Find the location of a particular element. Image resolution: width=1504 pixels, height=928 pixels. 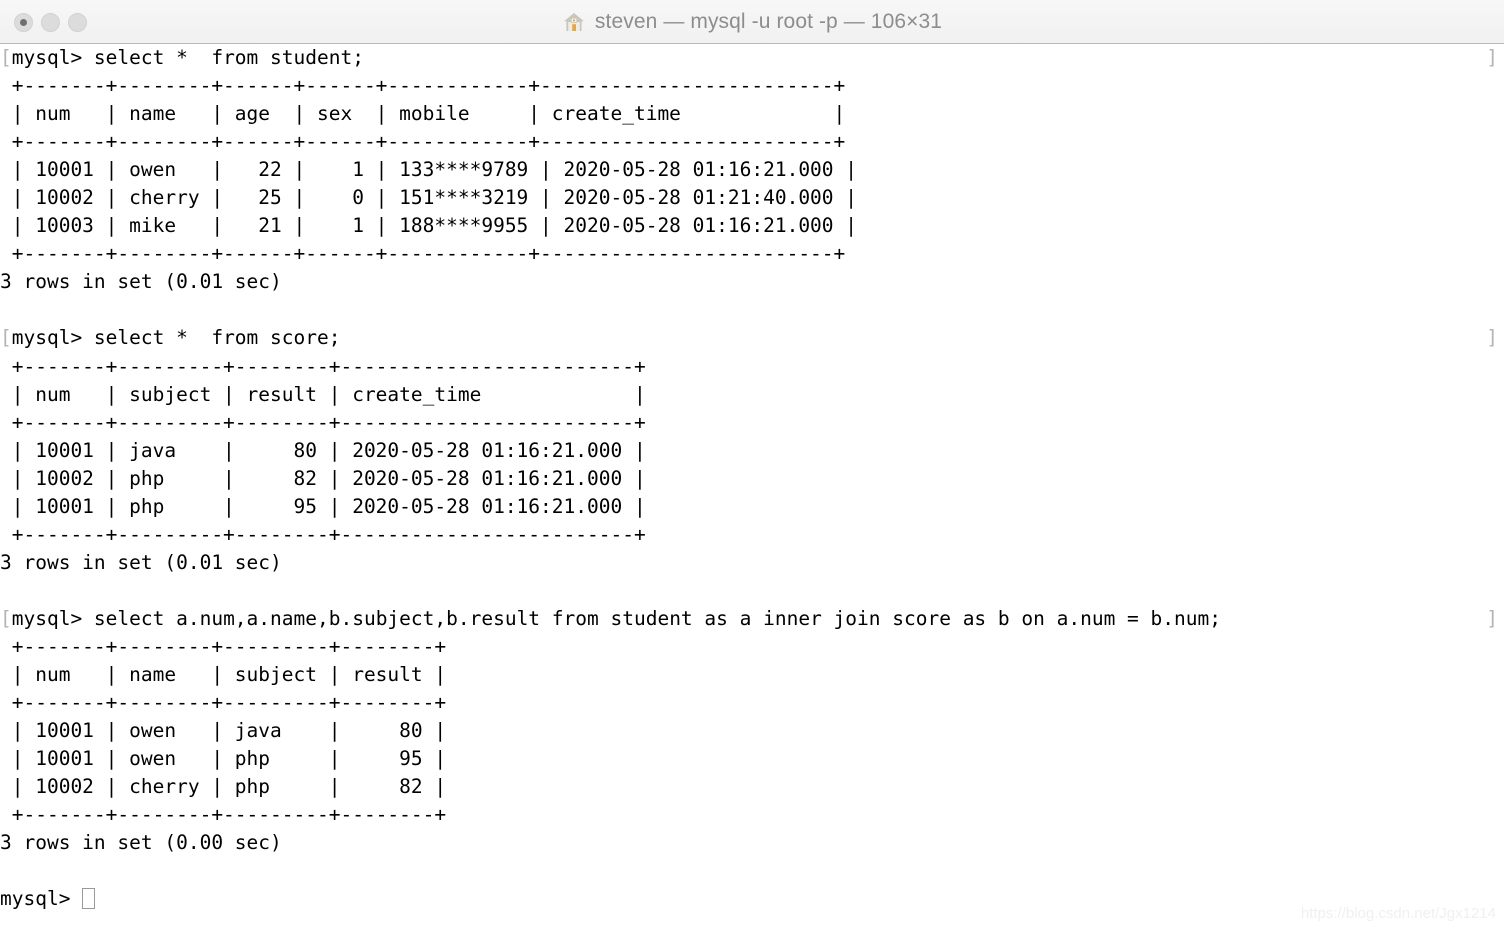

terminal-output-line: | num | subject | result | create_time | is located at coordinates (323, 394).